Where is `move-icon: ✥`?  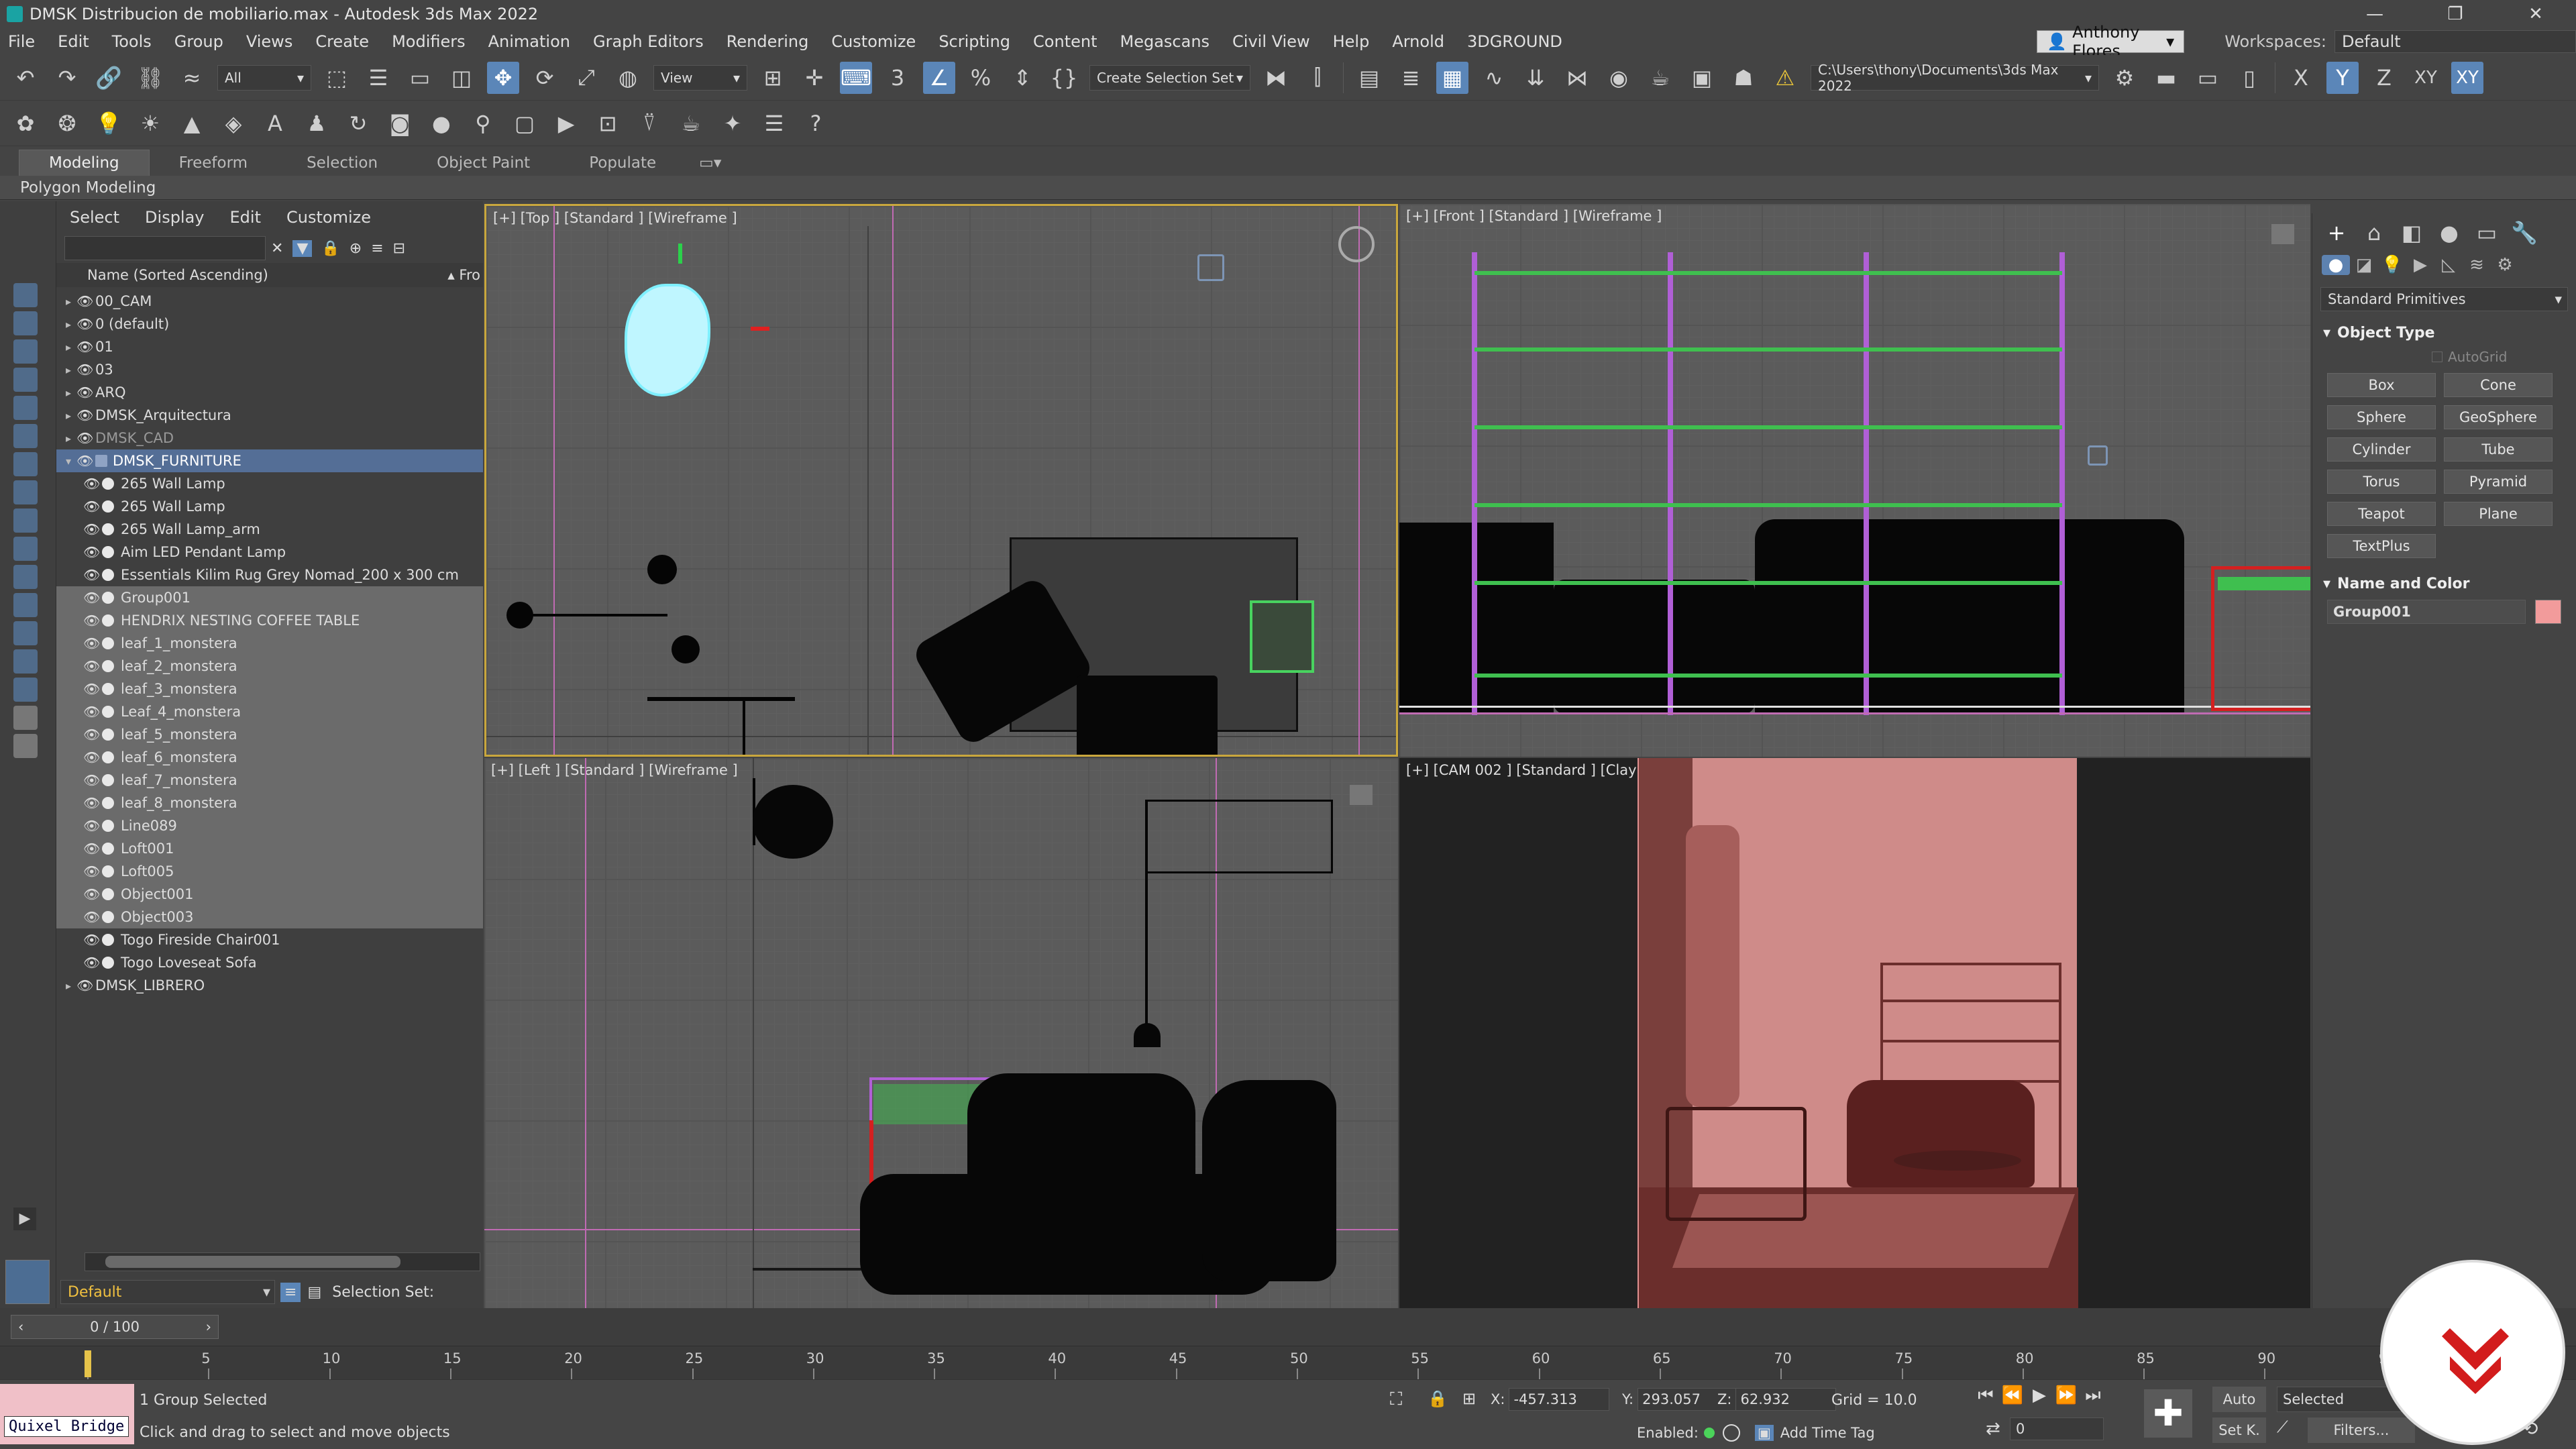 move-icon: ✥ is located at coordinates (503, 77).